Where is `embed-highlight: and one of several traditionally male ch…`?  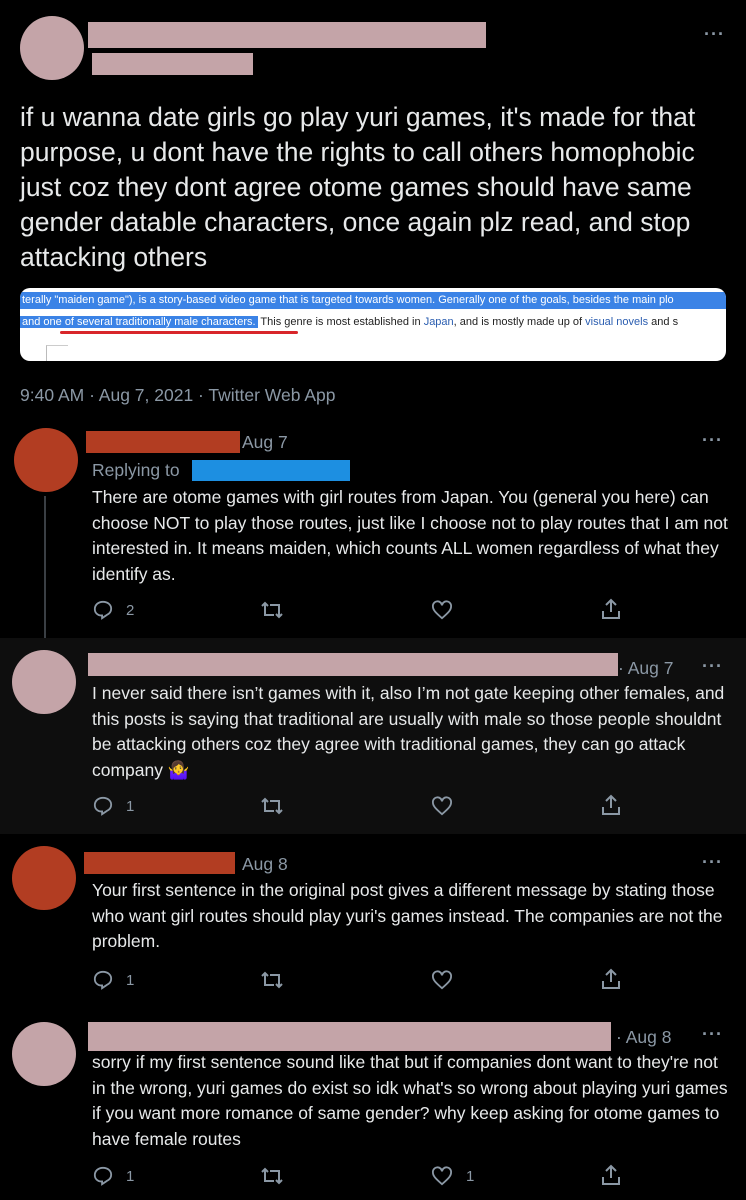
embed-highlight: and one of several traditionally male ch… is located at coordinates (139, 322).